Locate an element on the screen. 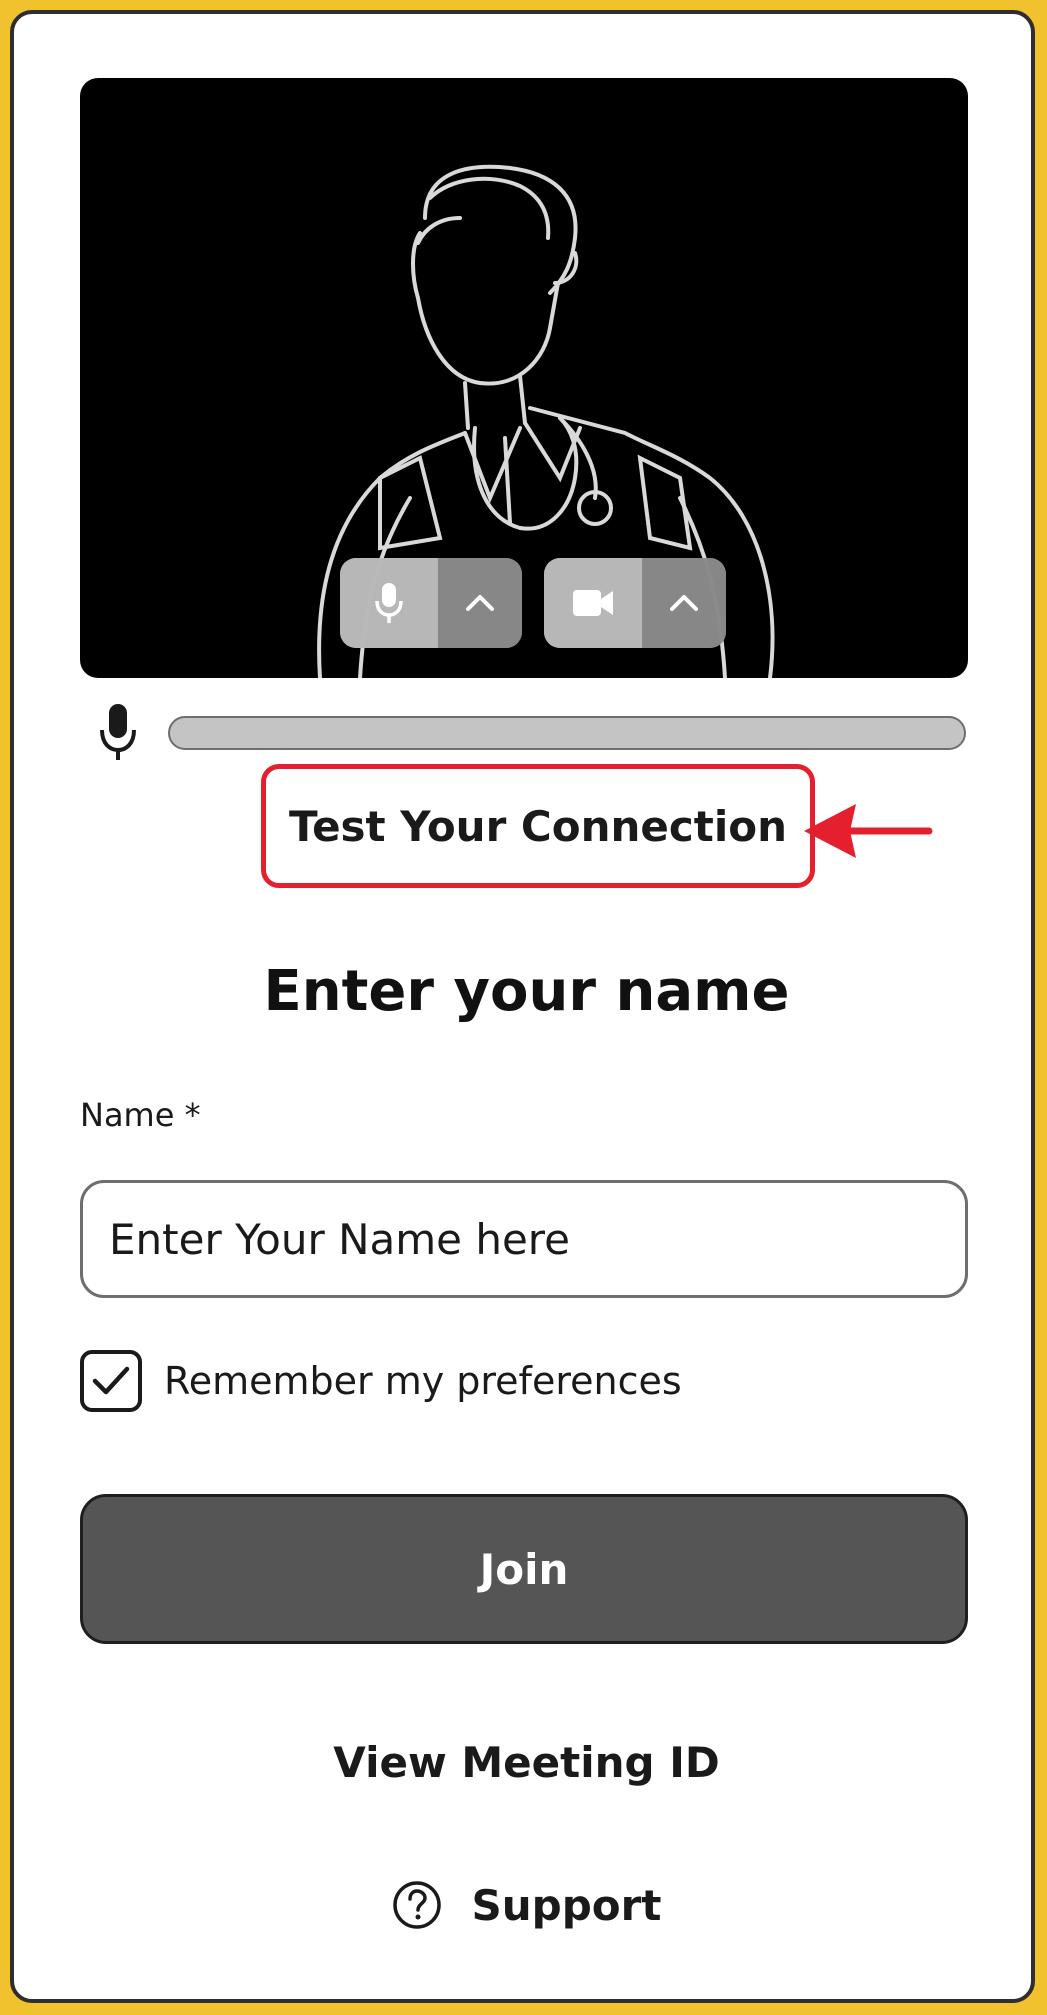  annotation-arrow is located at coordinates (868, 831).